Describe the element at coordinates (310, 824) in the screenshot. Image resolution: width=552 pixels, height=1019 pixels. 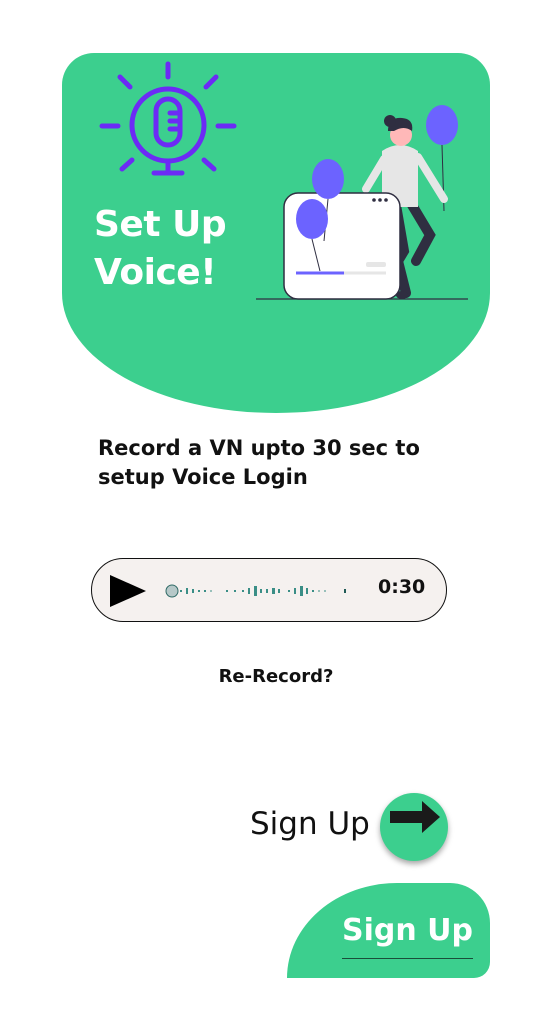
I see `signup-label: Sign Up` at that location.